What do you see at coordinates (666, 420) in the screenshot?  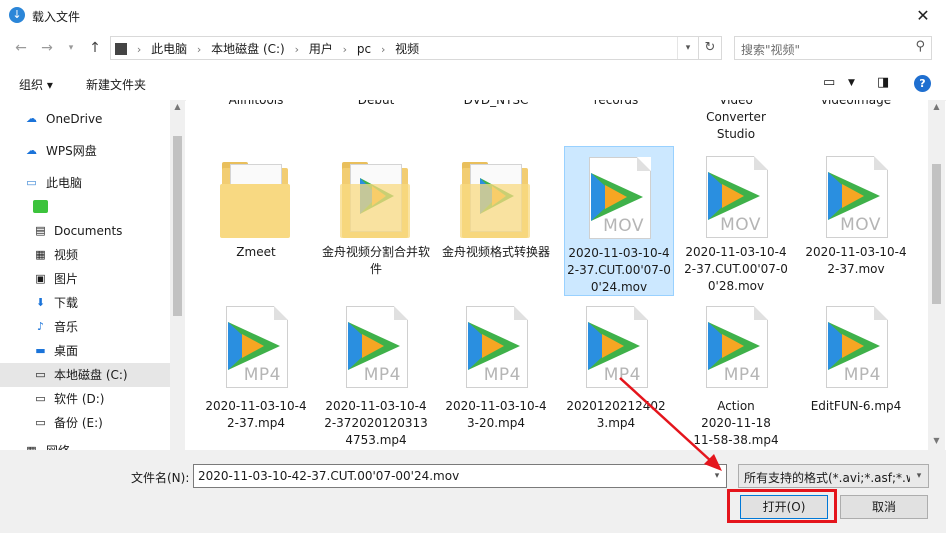 I see `arrow-line` at bounding box center [666, 420].